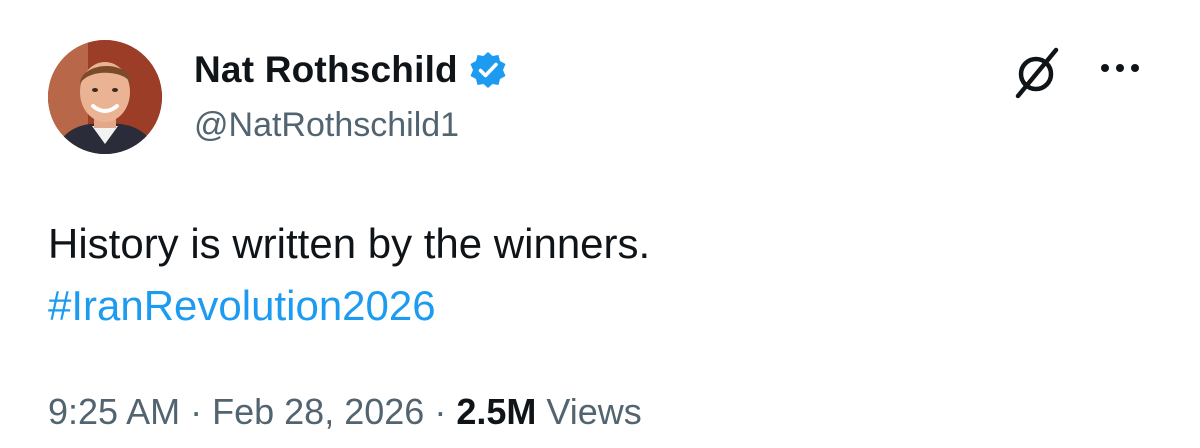 Image resolution: width=1200 pixels, height=448 pixels. Describe the element at coordinates (594, 411) in the screenshot. I see `views-label: Views` at that location.